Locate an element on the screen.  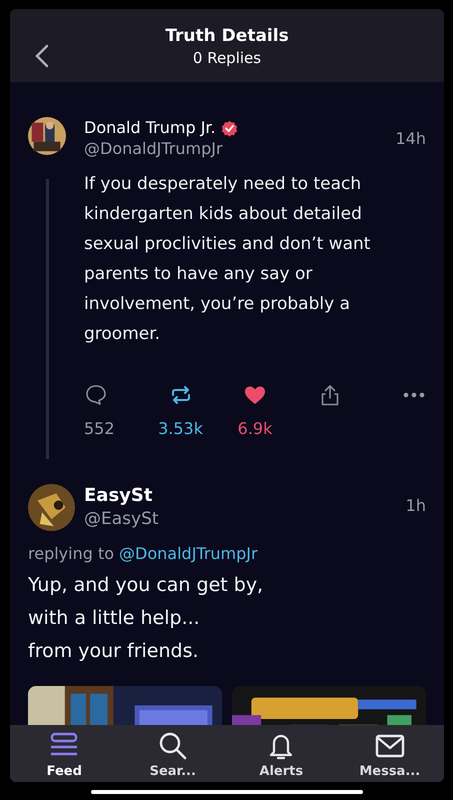
post-text: If you desperately need to teach kindergarten kids about detailed sexual proclivities and don’t want parents to have any say or involvement, you’re probably a groomer. is located at coordinates (228, 259).